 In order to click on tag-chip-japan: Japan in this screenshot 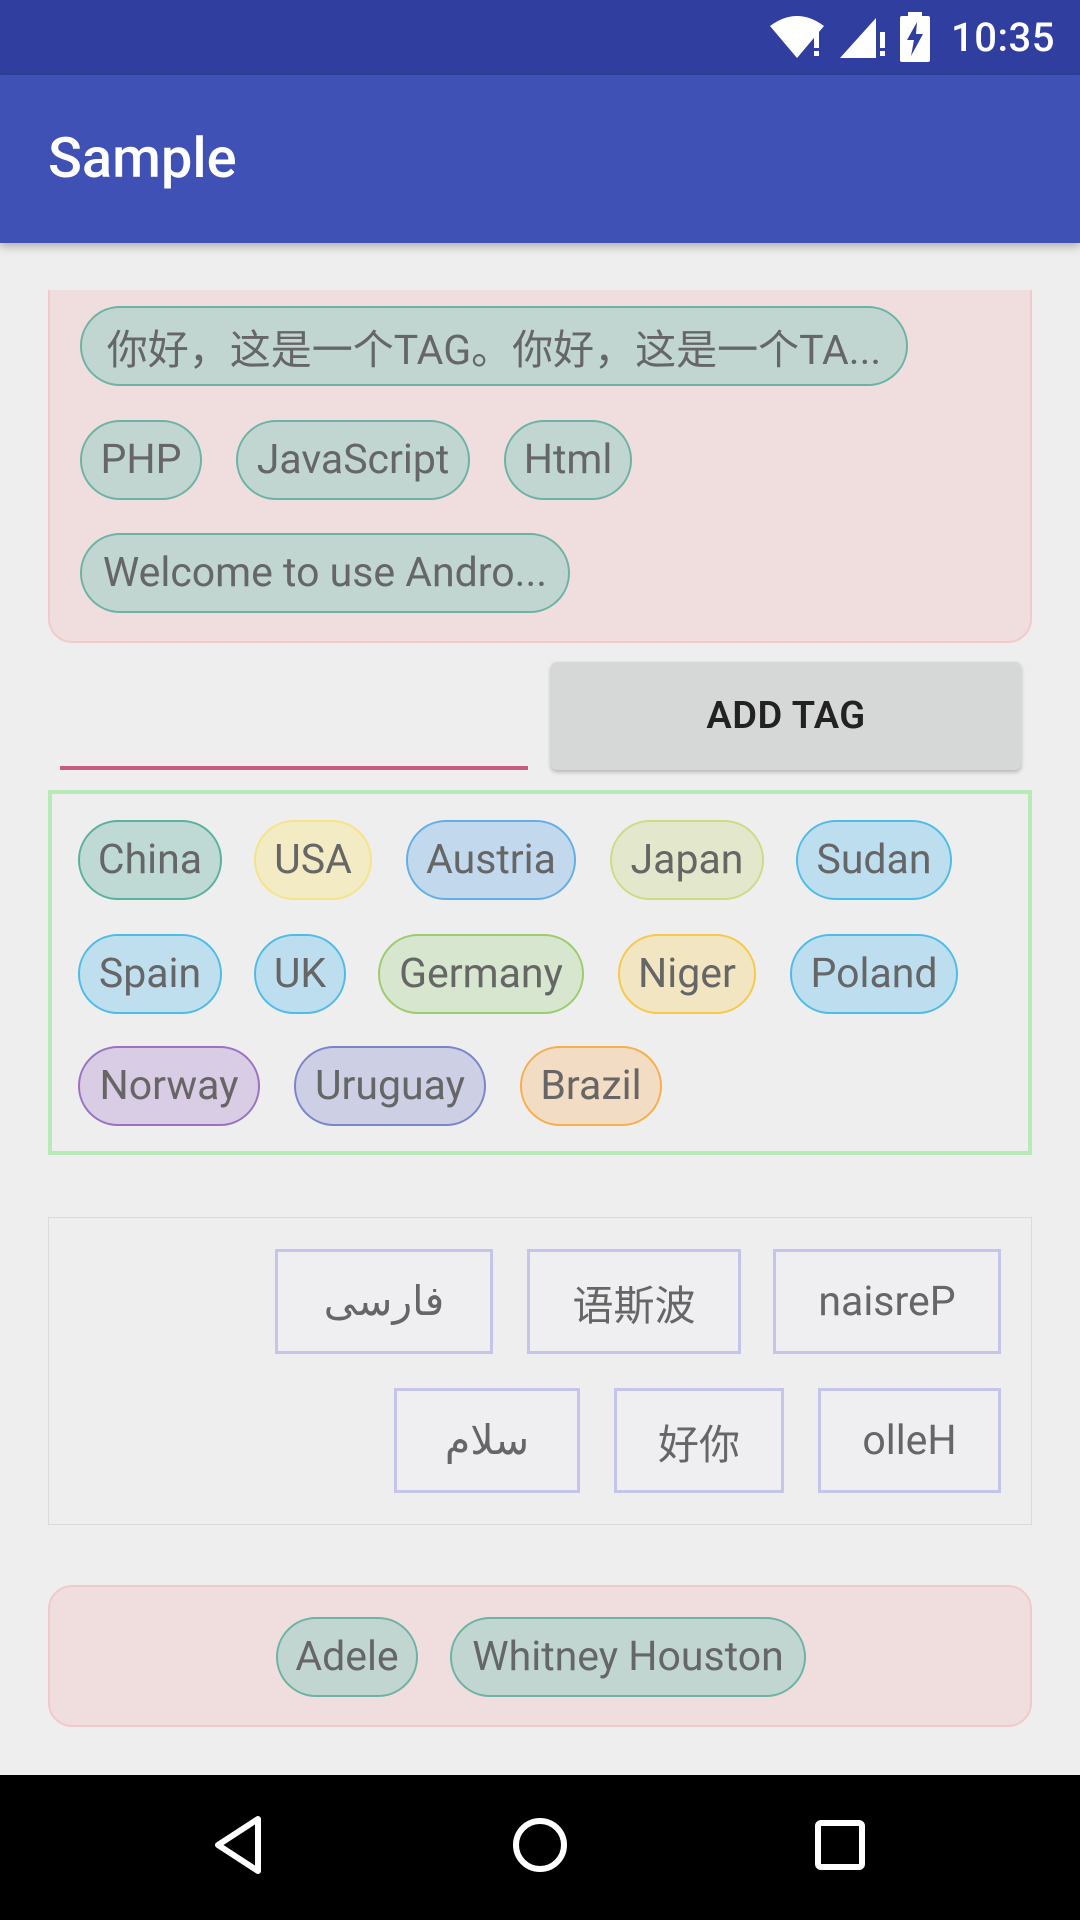, I will do `click(687, 860)`.